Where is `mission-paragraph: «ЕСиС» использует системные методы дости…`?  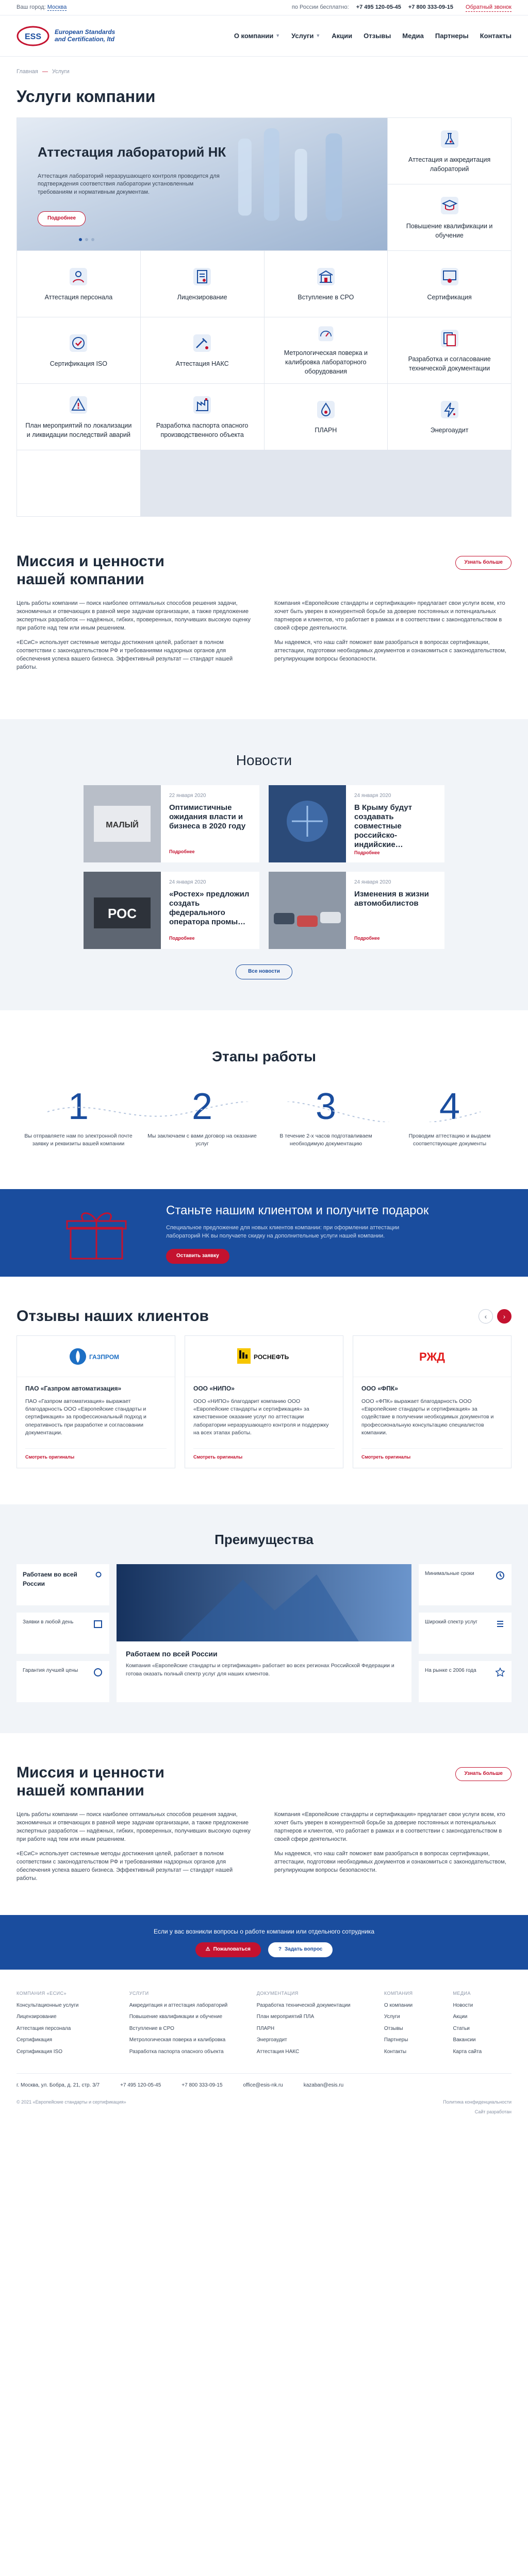
mission-paragraph: «ЕСиС» использует системные методы дости… is located at coordinates (124, 654).